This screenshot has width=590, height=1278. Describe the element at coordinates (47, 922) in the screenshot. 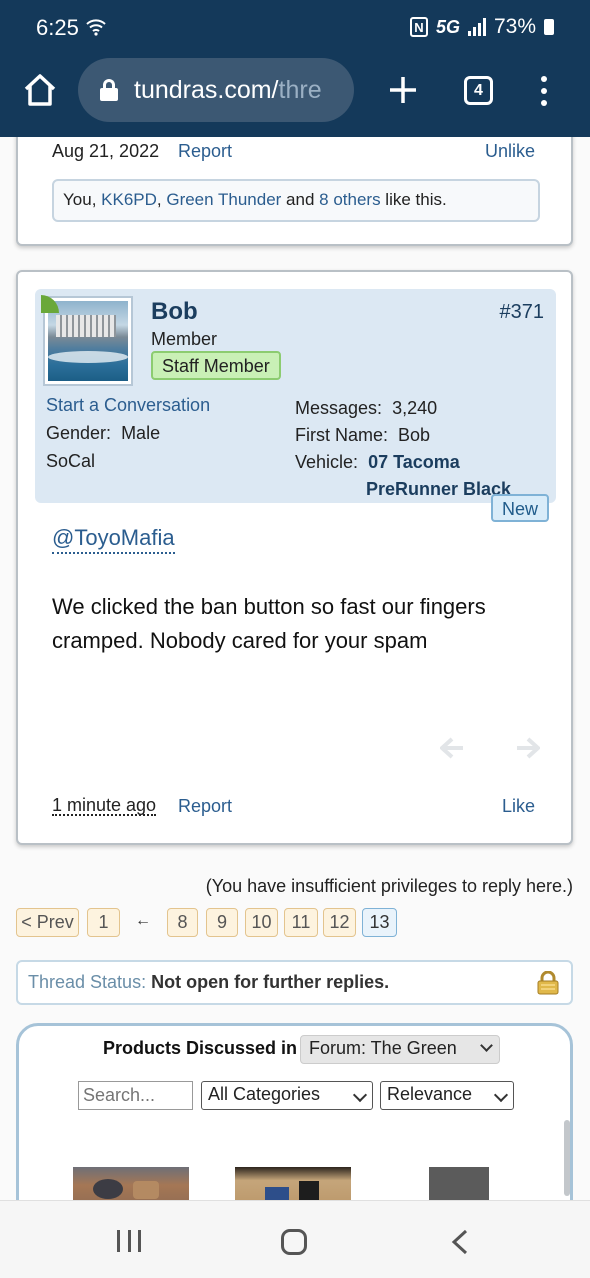

I see `prev-page-button: < Prev` at that location.